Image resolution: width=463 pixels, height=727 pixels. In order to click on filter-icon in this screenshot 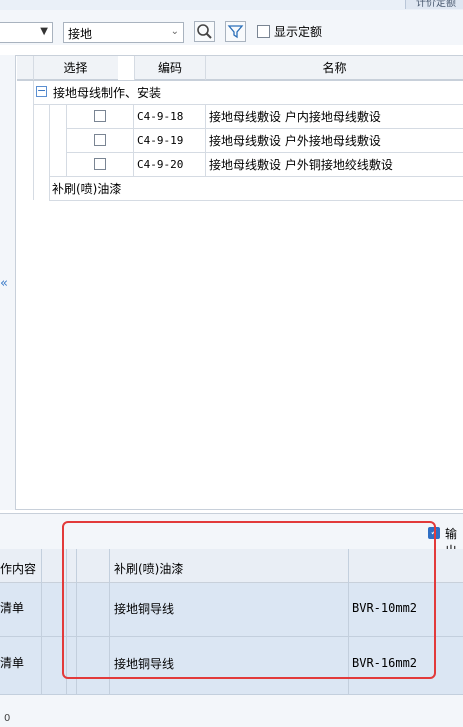, I will do `click(235, 32)`.